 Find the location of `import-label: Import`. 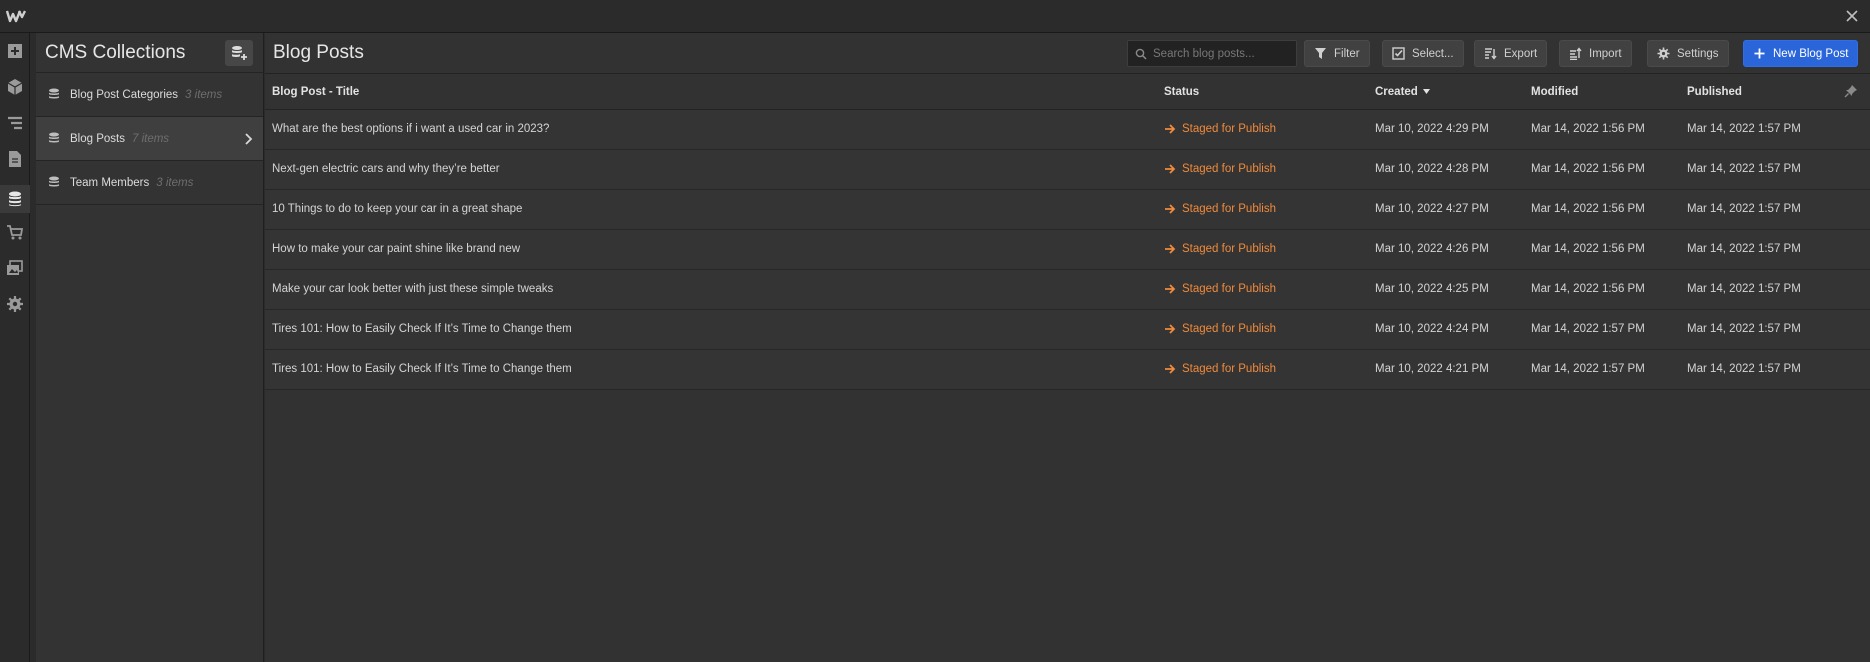

import-label: Import is located at coordinates (1605, 53).